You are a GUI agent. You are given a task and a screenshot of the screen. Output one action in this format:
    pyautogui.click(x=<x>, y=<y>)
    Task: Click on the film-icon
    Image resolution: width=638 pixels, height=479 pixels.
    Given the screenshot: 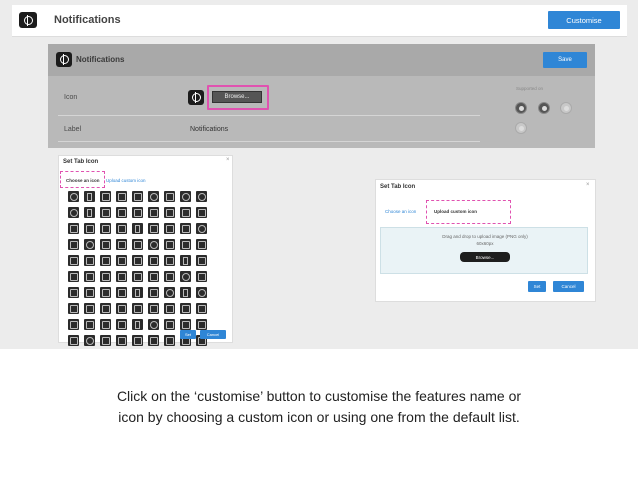 What is the action you would take?
    pyautogui.click(x=121, y=196)
    